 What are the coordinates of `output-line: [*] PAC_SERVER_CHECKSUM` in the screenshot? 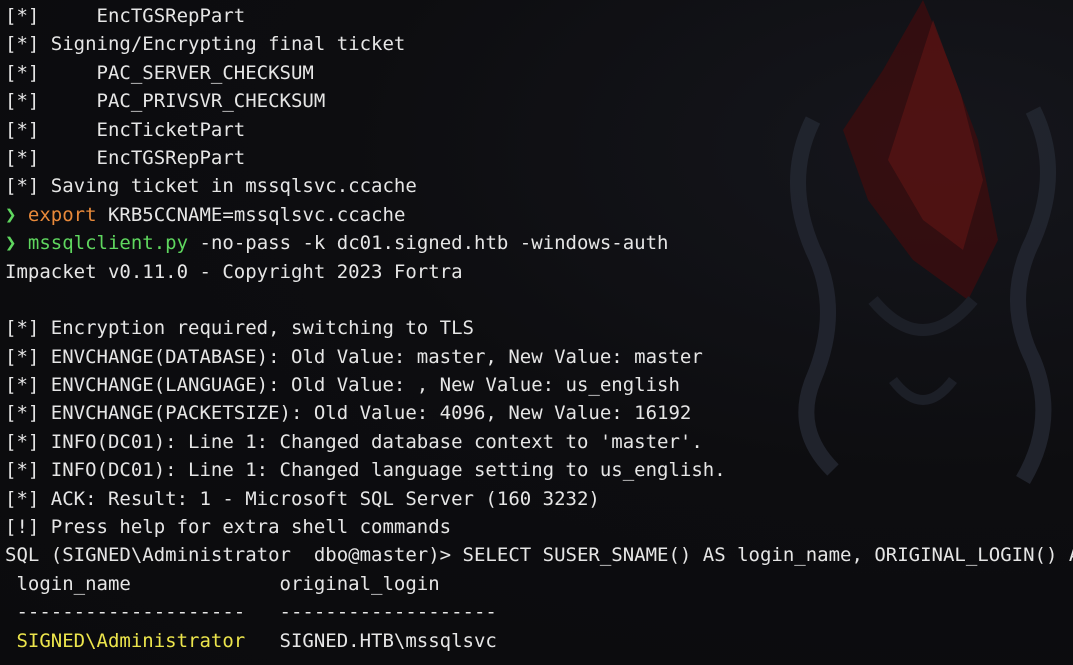 It's located at (159, 72).